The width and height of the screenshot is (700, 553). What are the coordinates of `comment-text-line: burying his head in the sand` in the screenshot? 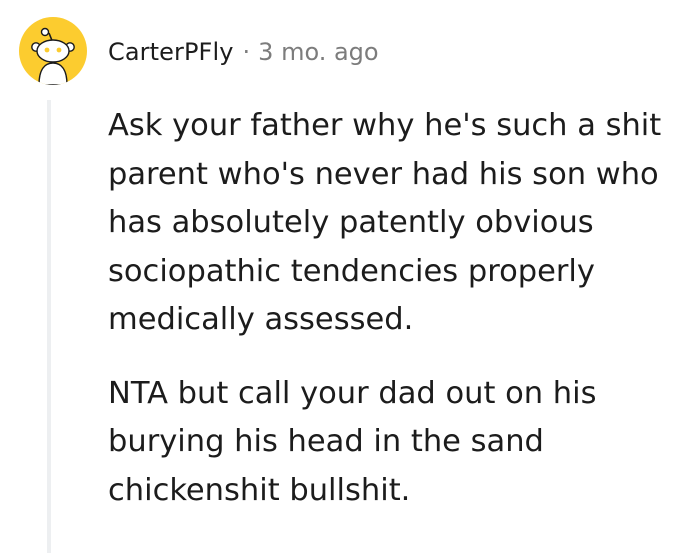 It's located at (326, 441).